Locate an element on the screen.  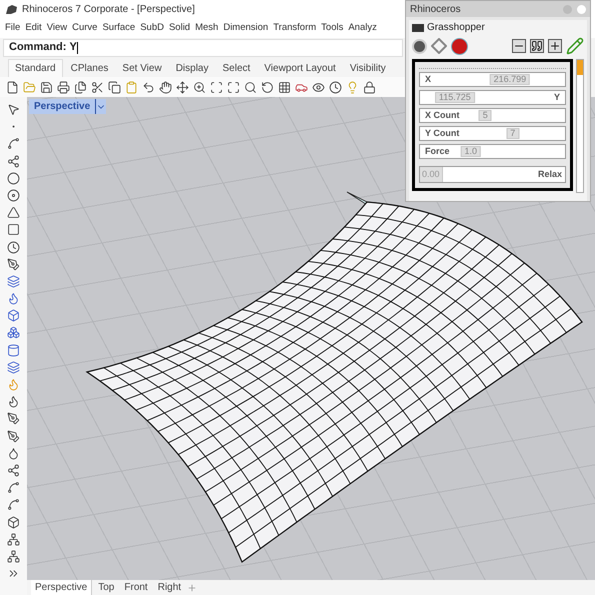
clipboard-icon is located at coordinates (131, 87).